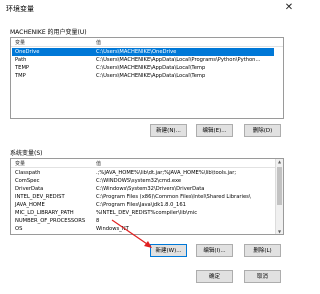 Image resolution: width=320 pixels, height=294 pixels. I want to click on annotation-arrow-icon, so click(131, 233).